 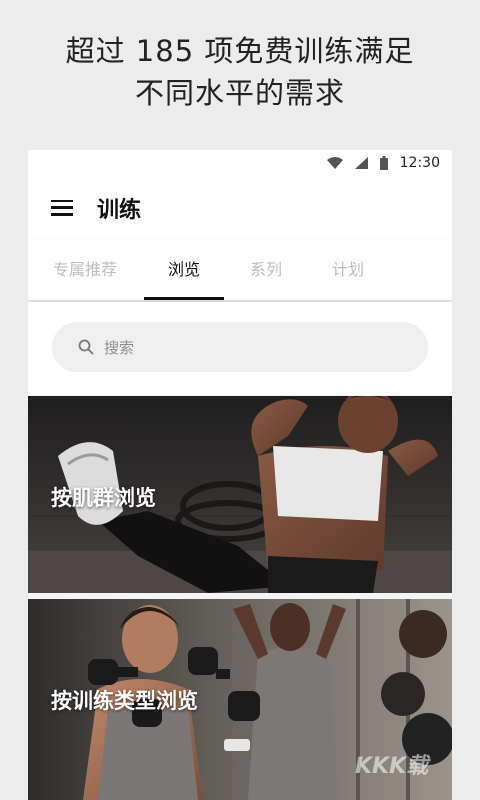 What do you see at coordinates (419, 162) in the screenshot?
I see `status-time: 12:30` at bounding box center [419, 162].